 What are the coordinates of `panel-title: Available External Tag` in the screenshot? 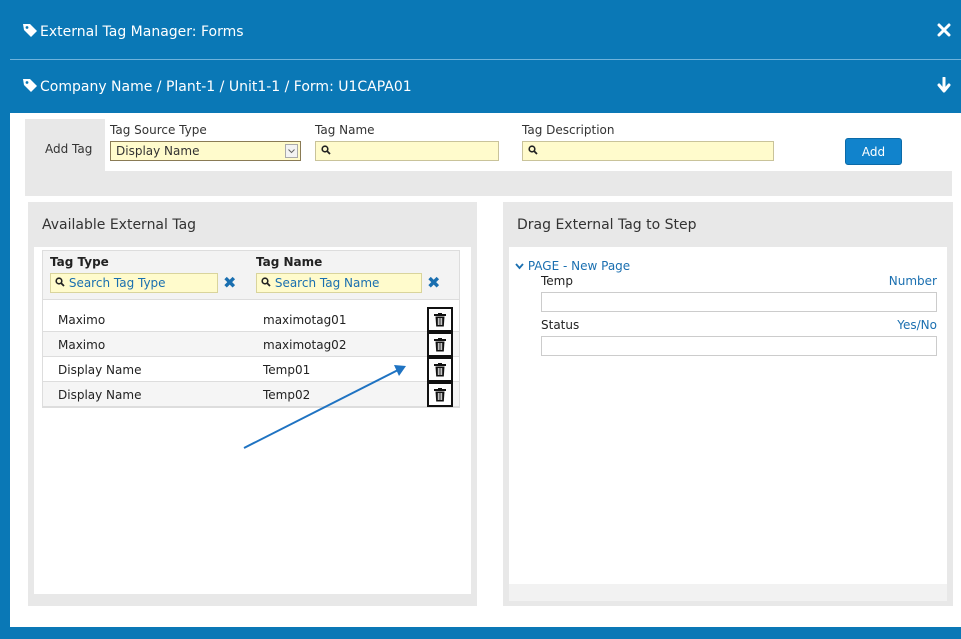 It's located at (119, 225).